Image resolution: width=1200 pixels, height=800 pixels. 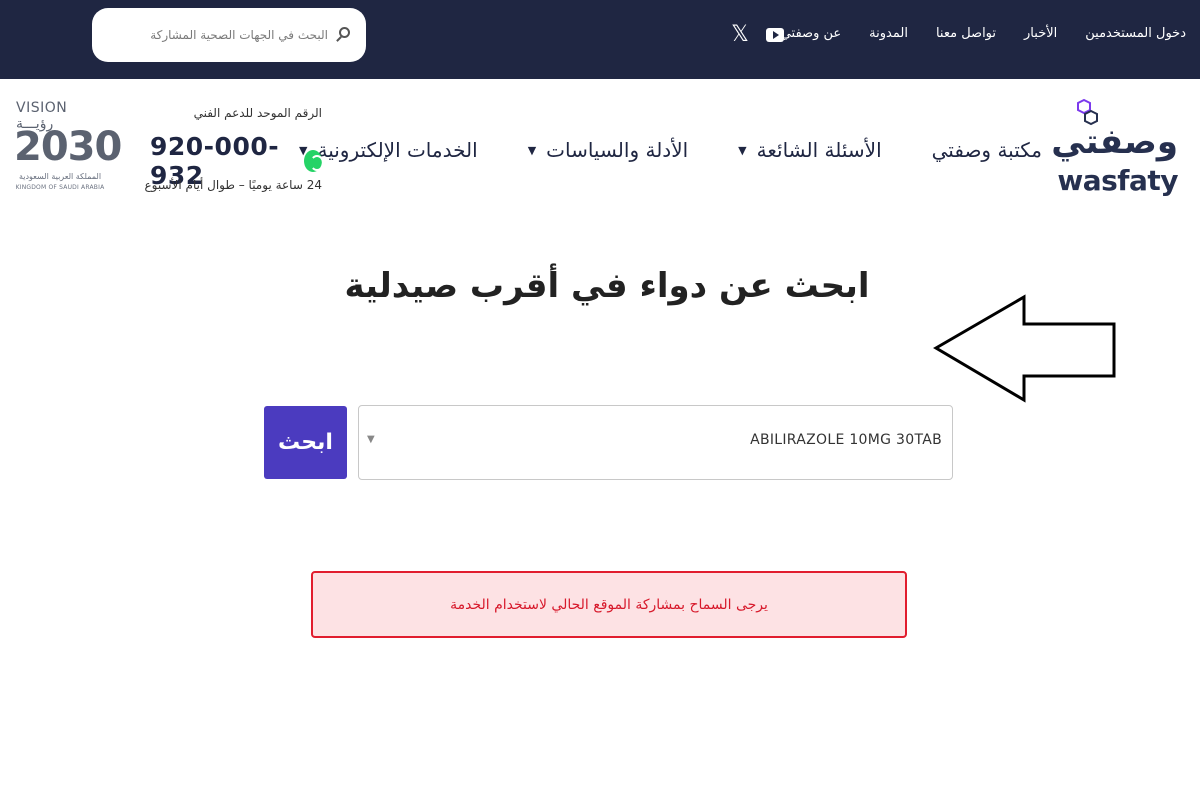 I want to click on top-link-about: عن وصفتي, so click(x=811, y=33).